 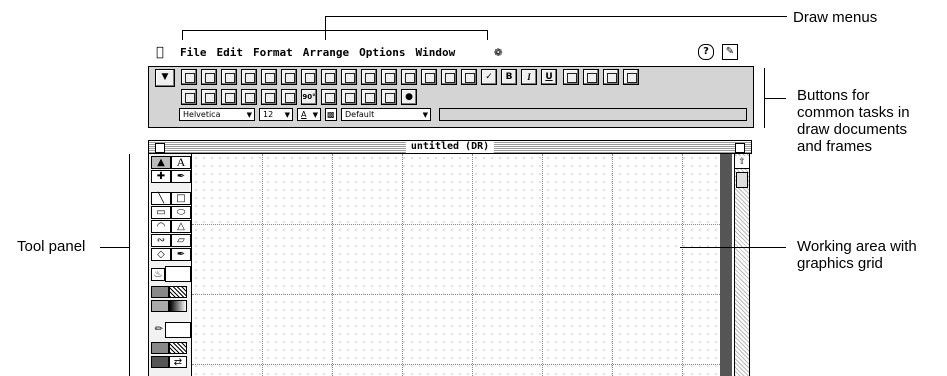 I want to click on table-icon, so click(x=369, y=77).